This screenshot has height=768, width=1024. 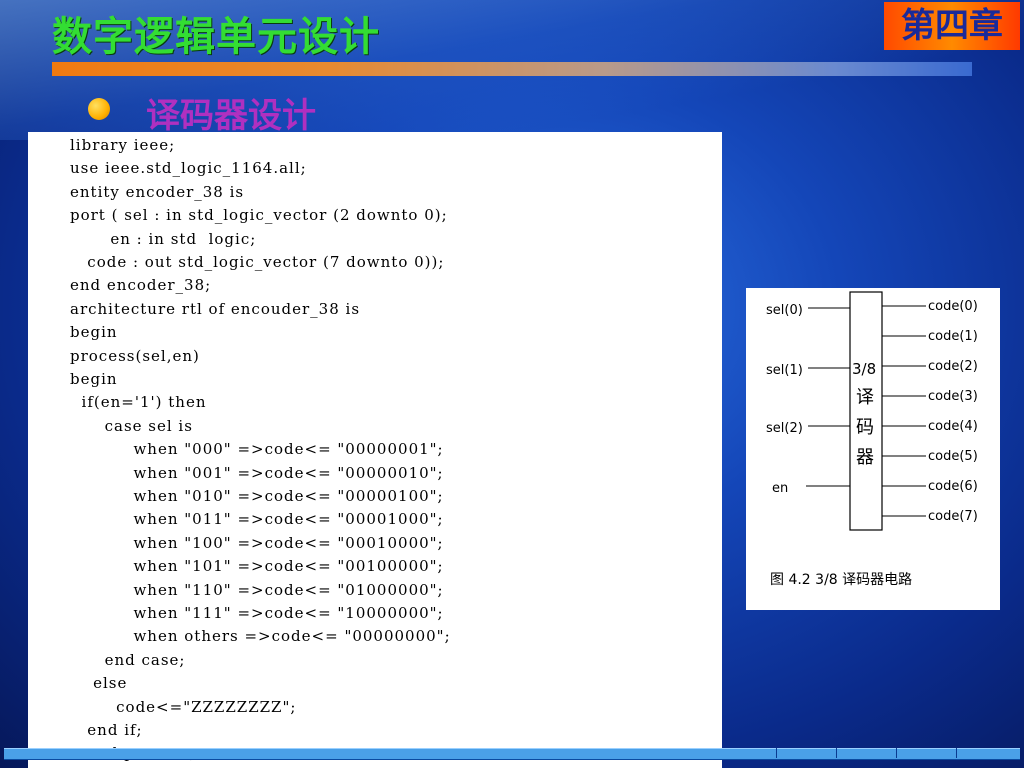 I want to click on chapter-badge: 第四章, so click(x=952, y=26).